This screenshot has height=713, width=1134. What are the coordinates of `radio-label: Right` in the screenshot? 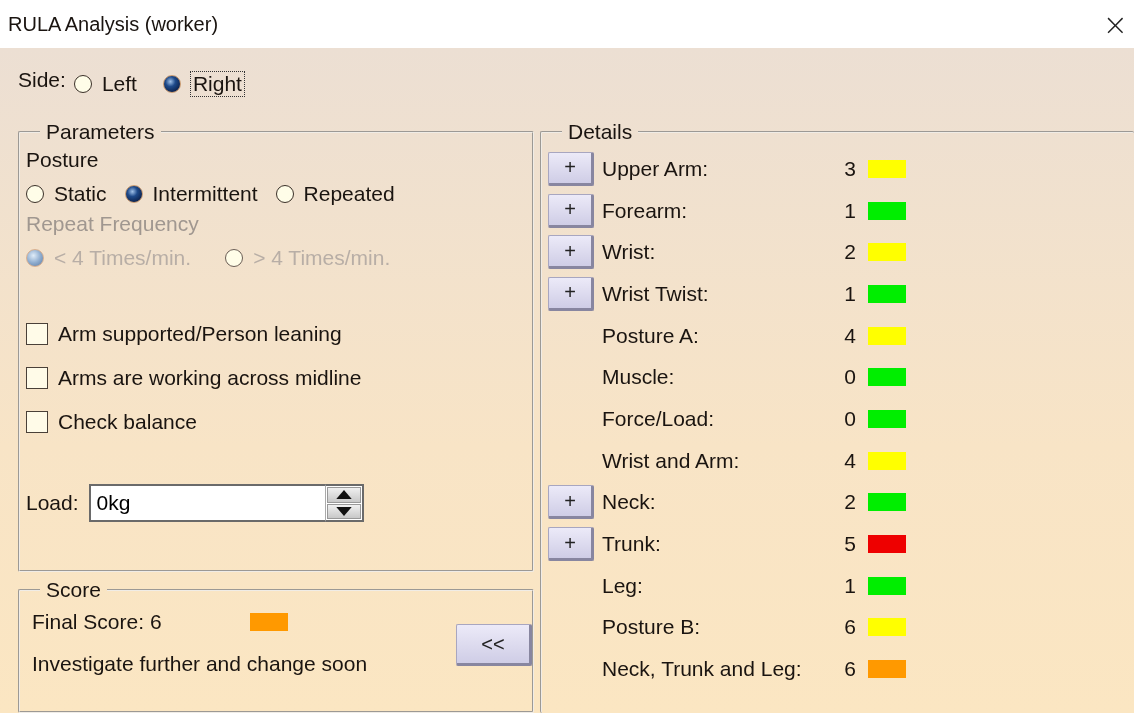 It's located at (217, 84).